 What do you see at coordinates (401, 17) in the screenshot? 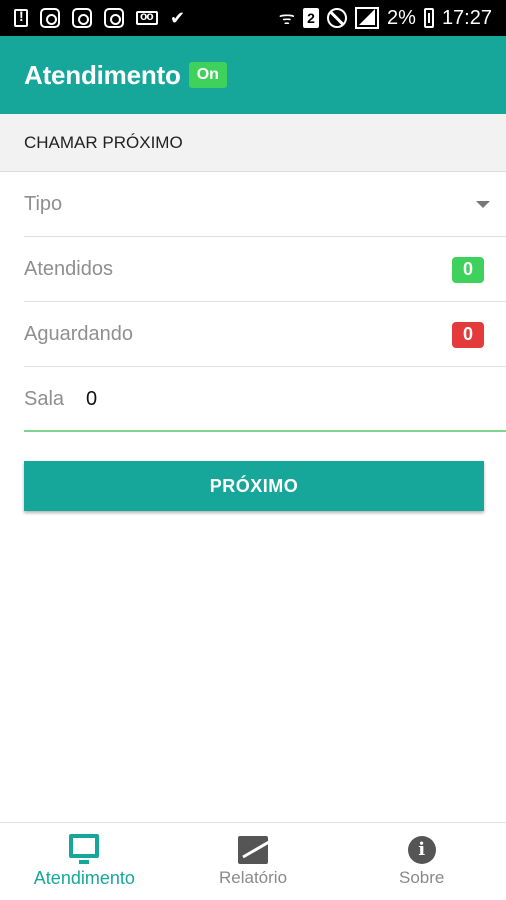
I see `battery-percent: 2%` at bounding box center [401, 17].